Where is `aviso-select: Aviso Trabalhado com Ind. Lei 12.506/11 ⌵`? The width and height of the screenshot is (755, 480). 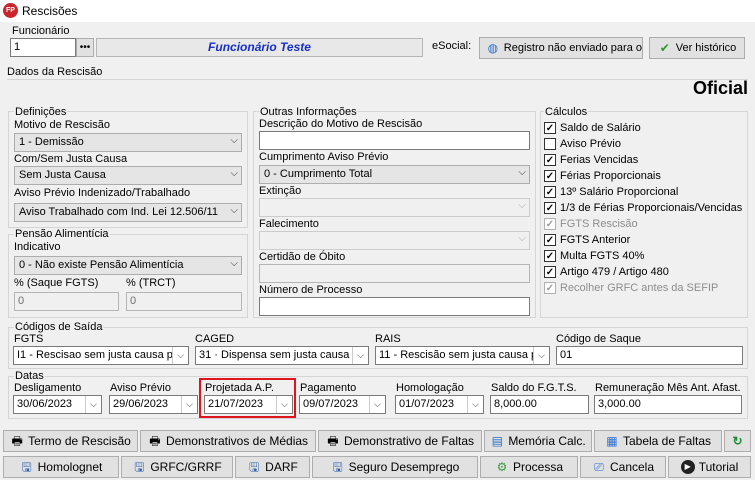
aviso-select: Aviso Trabalhado com Ind. Lei 12.506/11 ⌵ is located at coordinates (128, 212).